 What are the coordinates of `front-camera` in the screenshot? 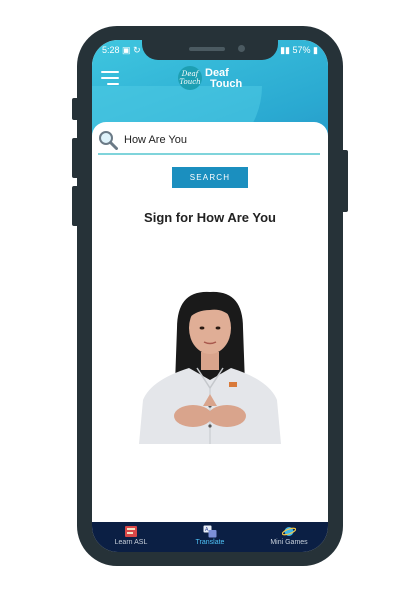 It's located at (241, 48).